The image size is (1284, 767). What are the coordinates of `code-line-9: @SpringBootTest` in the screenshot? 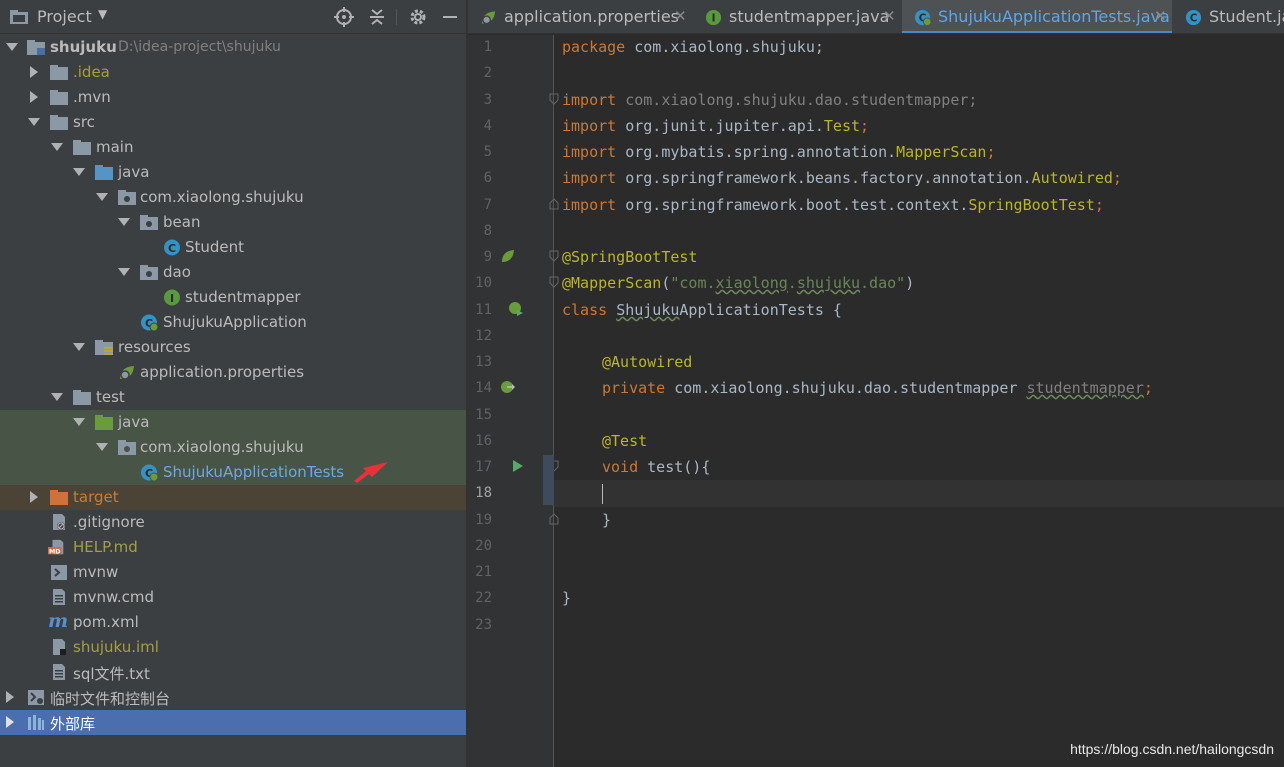 It's located at (630, 257).